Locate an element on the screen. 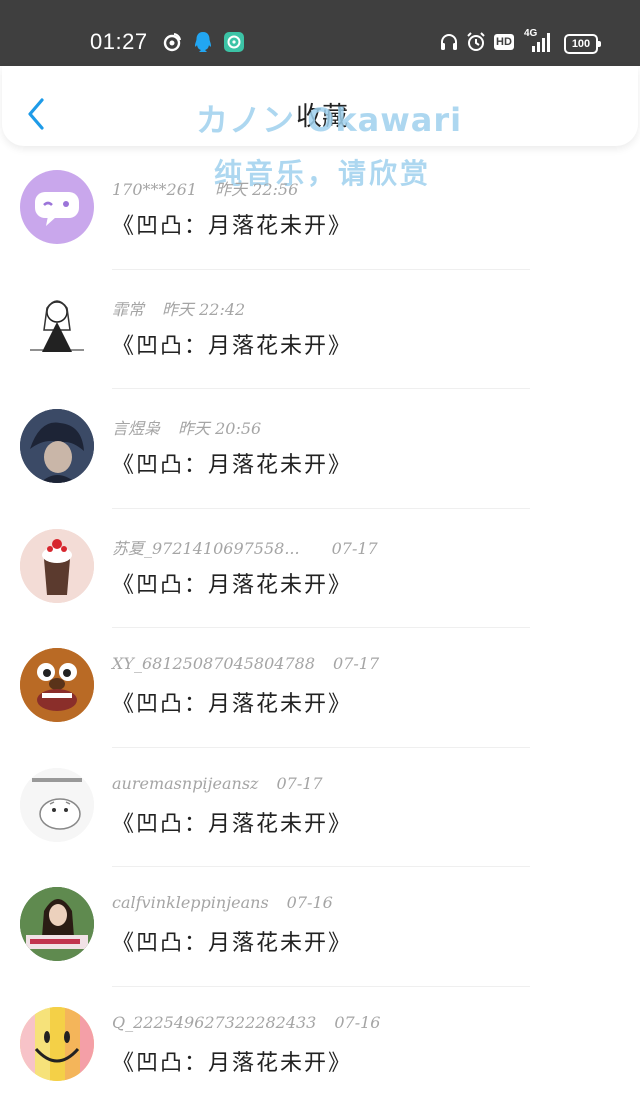 This screenshot has height=1106, width=640. username: 霏常 is located at coordinates (128, 309).